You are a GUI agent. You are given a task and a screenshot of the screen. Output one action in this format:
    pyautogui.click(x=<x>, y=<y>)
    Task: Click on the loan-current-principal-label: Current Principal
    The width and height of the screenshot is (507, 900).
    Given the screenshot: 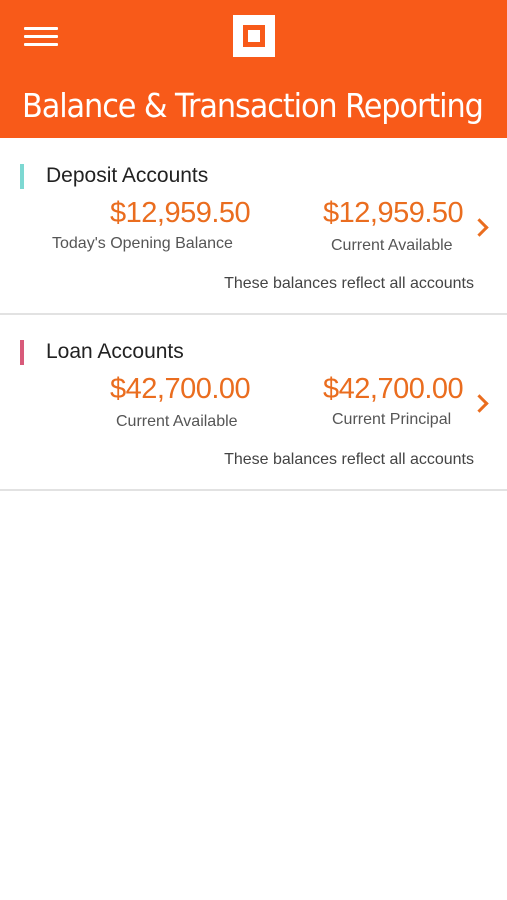 What is the action you would take?
    pyautogui.click(x=392, y=419)
    